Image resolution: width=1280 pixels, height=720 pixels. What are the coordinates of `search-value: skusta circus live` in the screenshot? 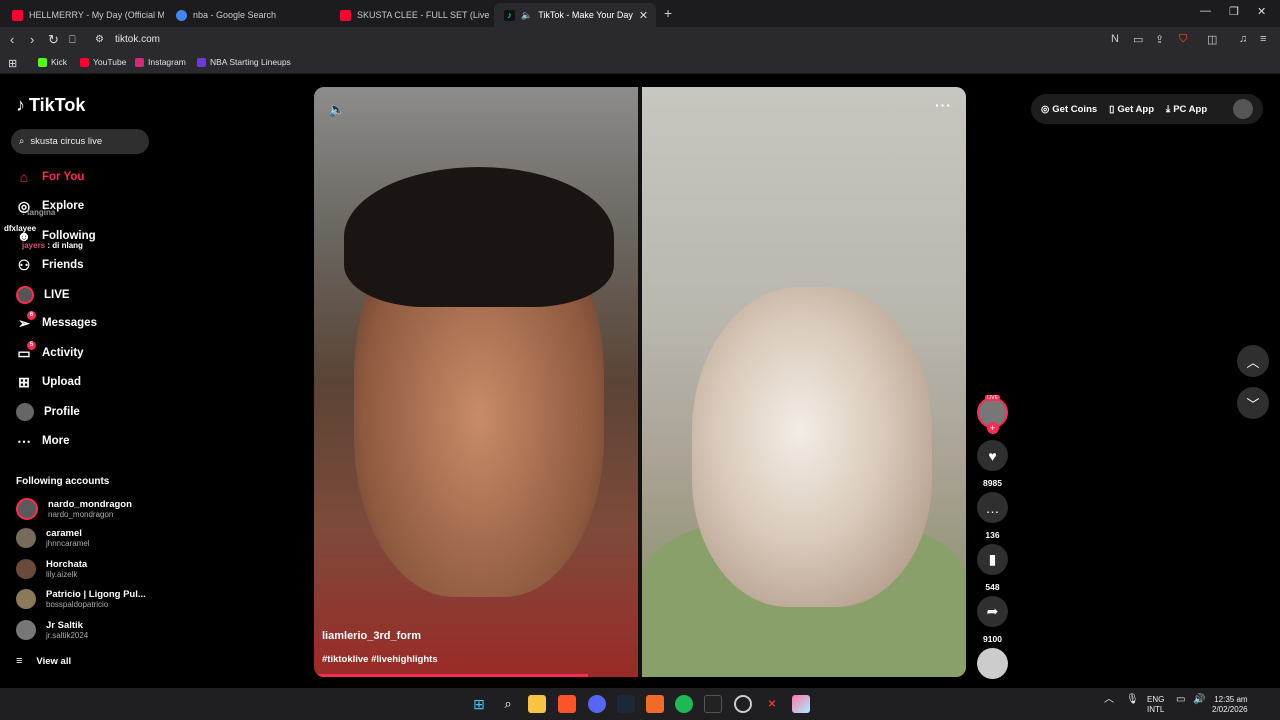 It's located at (66, 141).